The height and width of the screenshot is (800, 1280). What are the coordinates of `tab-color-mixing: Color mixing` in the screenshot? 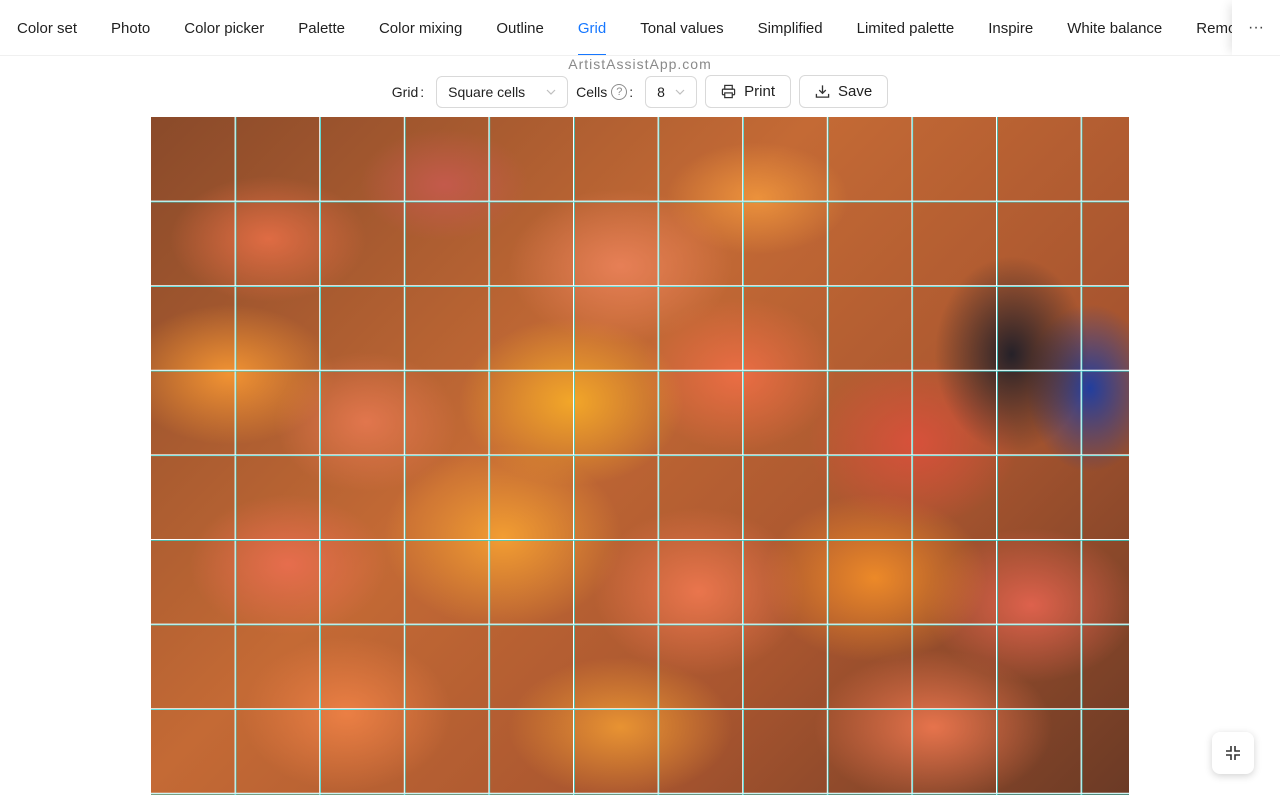 It's located at (420, 27).